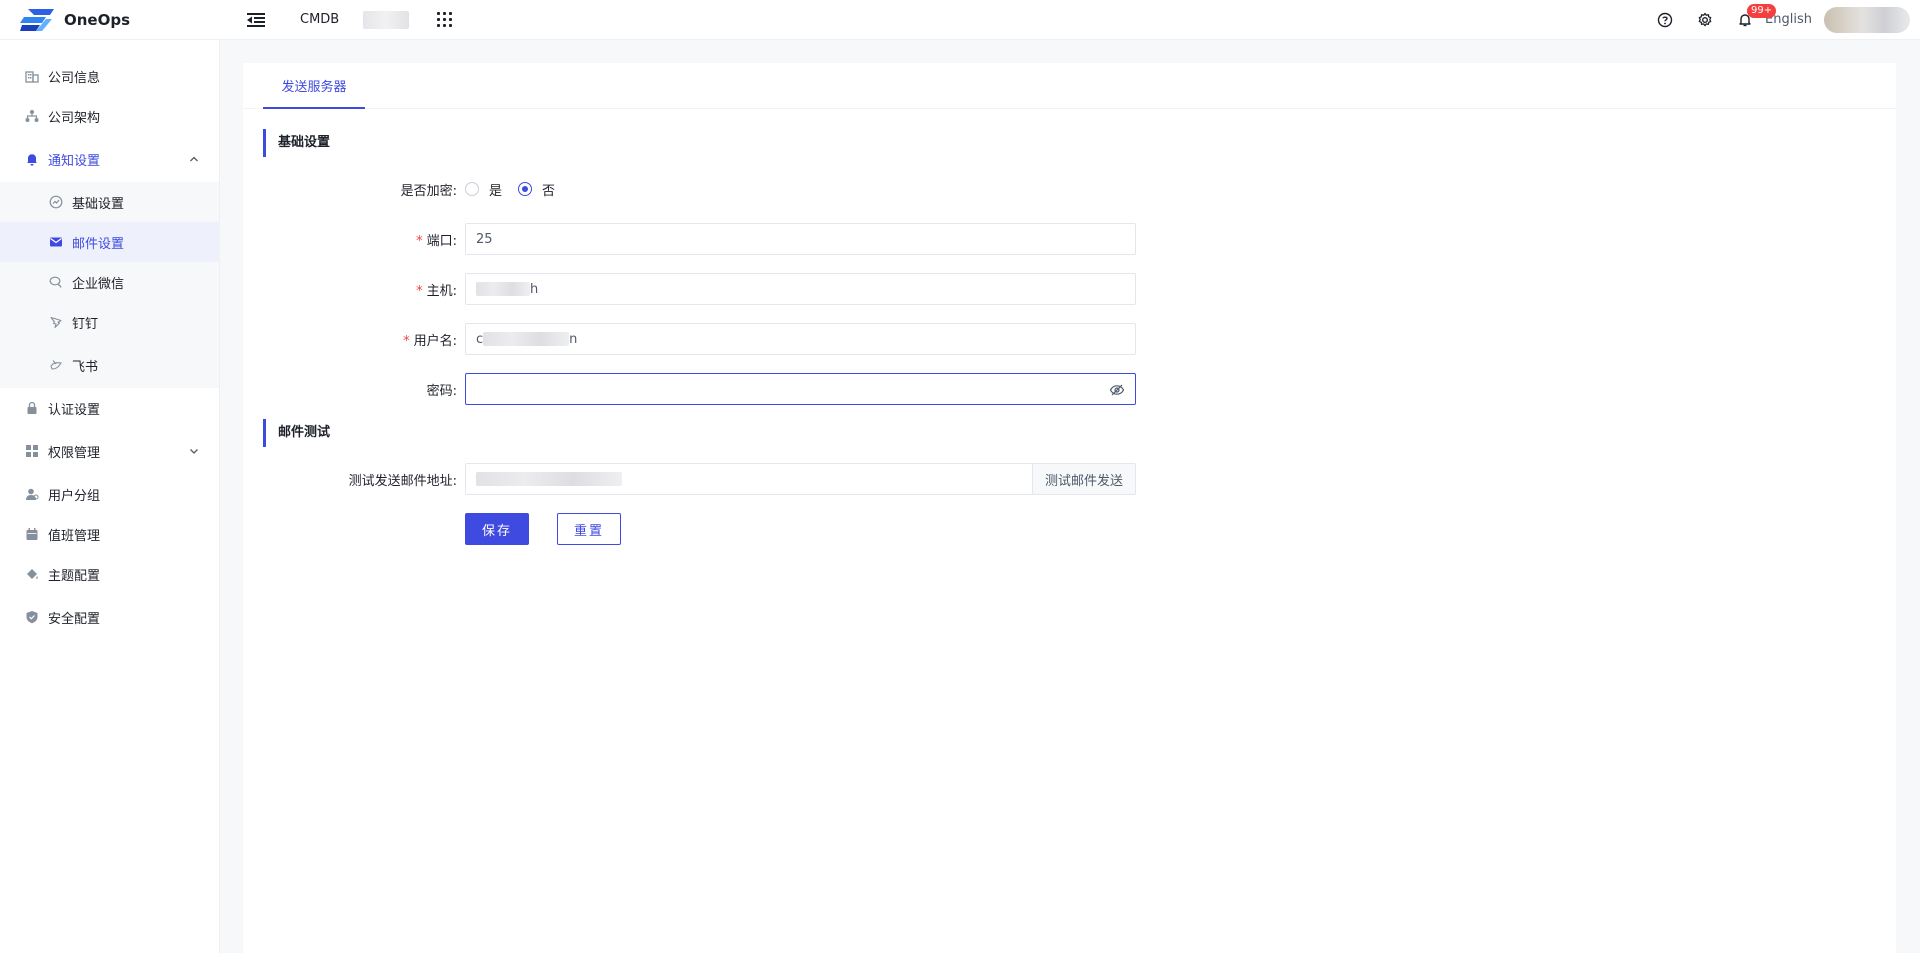 The height and width of the screenshot is (953, 1920). I want to click on wechat-icon, so click(56, 282).